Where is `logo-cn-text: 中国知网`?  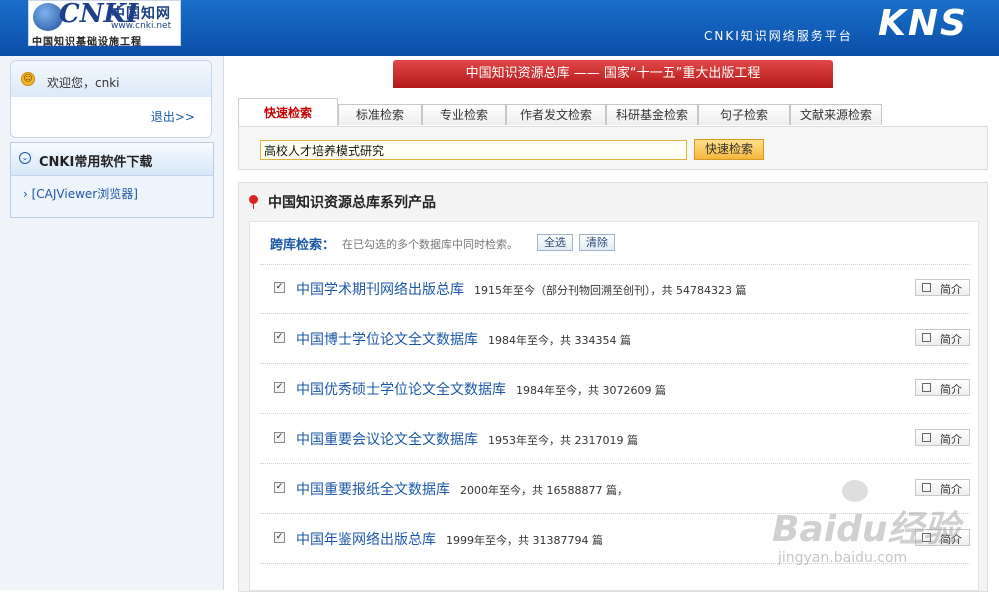
logo-cn-text: 中国知网 is located at coordinates (141, 14).